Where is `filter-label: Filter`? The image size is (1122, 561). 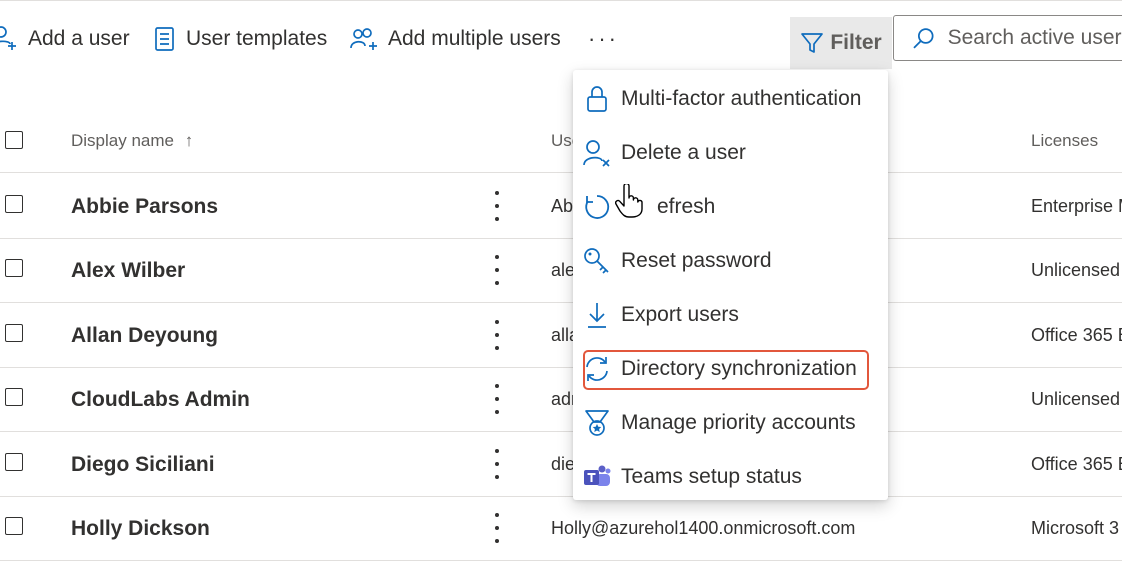 filter-label: Filter is located at coordinates (856, 42).